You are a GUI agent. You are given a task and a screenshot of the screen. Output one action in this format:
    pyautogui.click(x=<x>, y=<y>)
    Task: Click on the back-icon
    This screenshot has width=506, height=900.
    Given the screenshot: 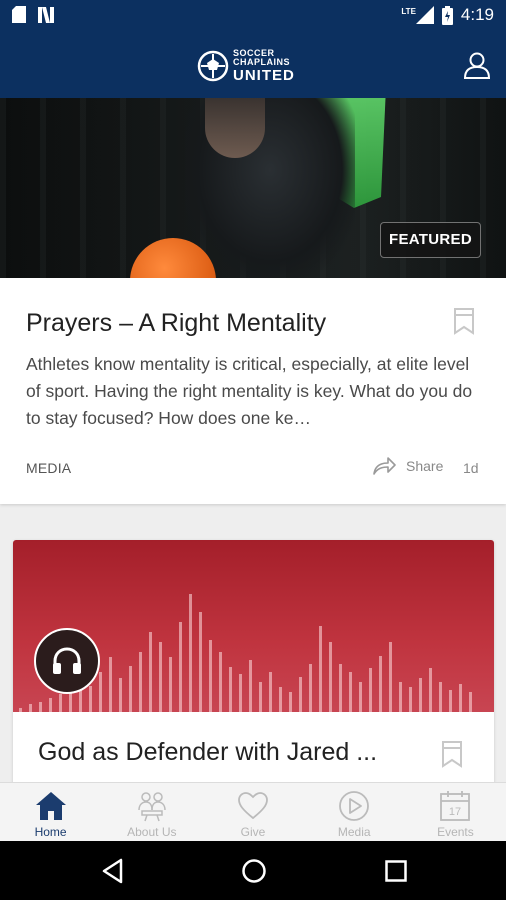 What is the action you would take?
    pyautogui.click(x=113, y=871)
    